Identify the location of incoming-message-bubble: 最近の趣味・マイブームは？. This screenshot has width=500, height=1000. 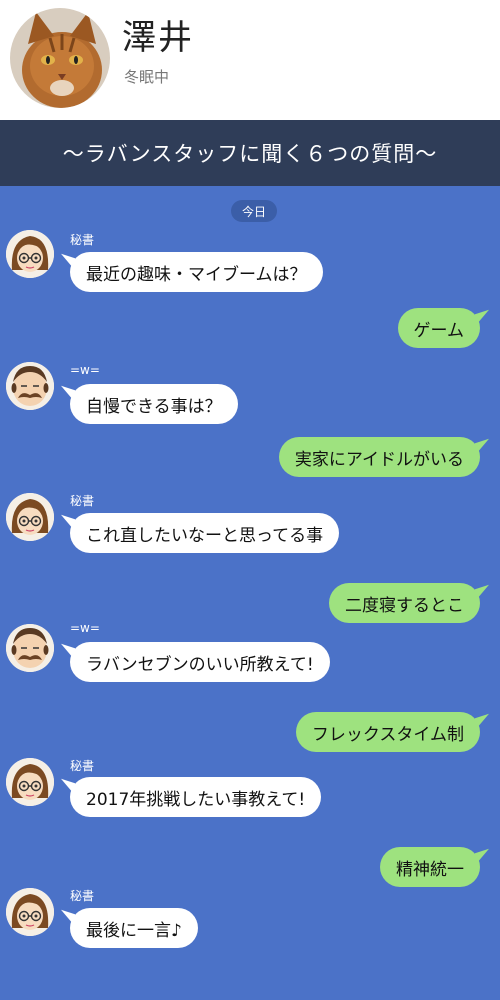
(196, 272).